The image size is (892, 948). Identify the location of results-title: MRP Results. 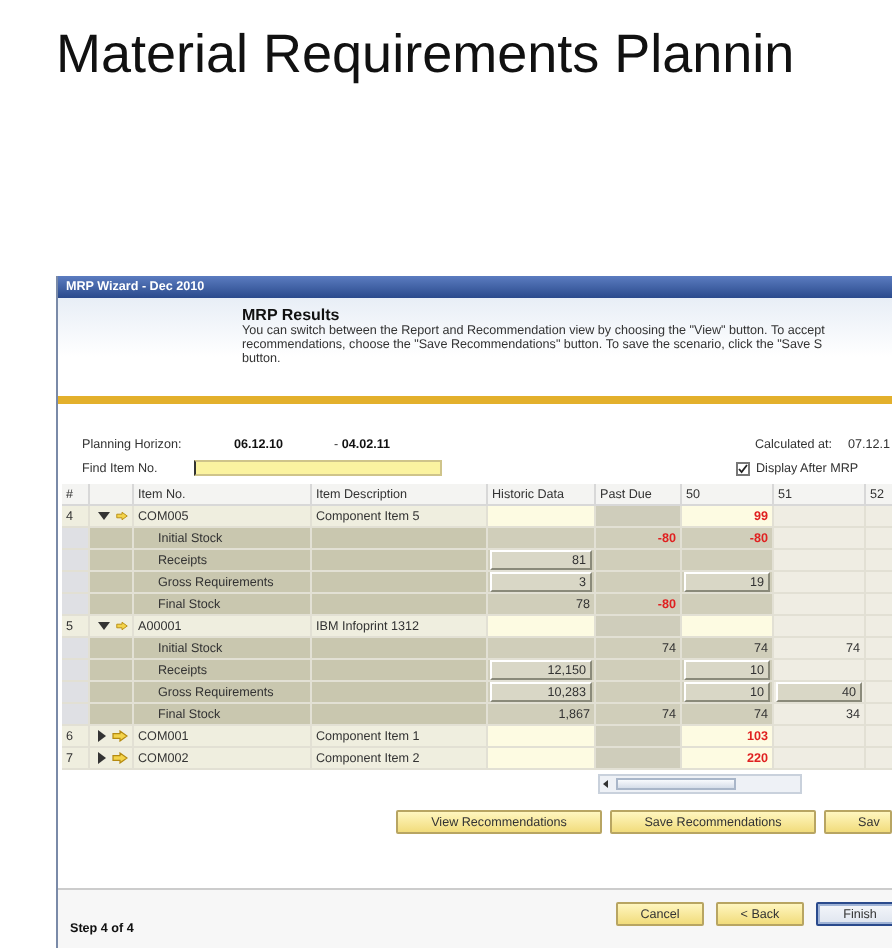
(291, 315).